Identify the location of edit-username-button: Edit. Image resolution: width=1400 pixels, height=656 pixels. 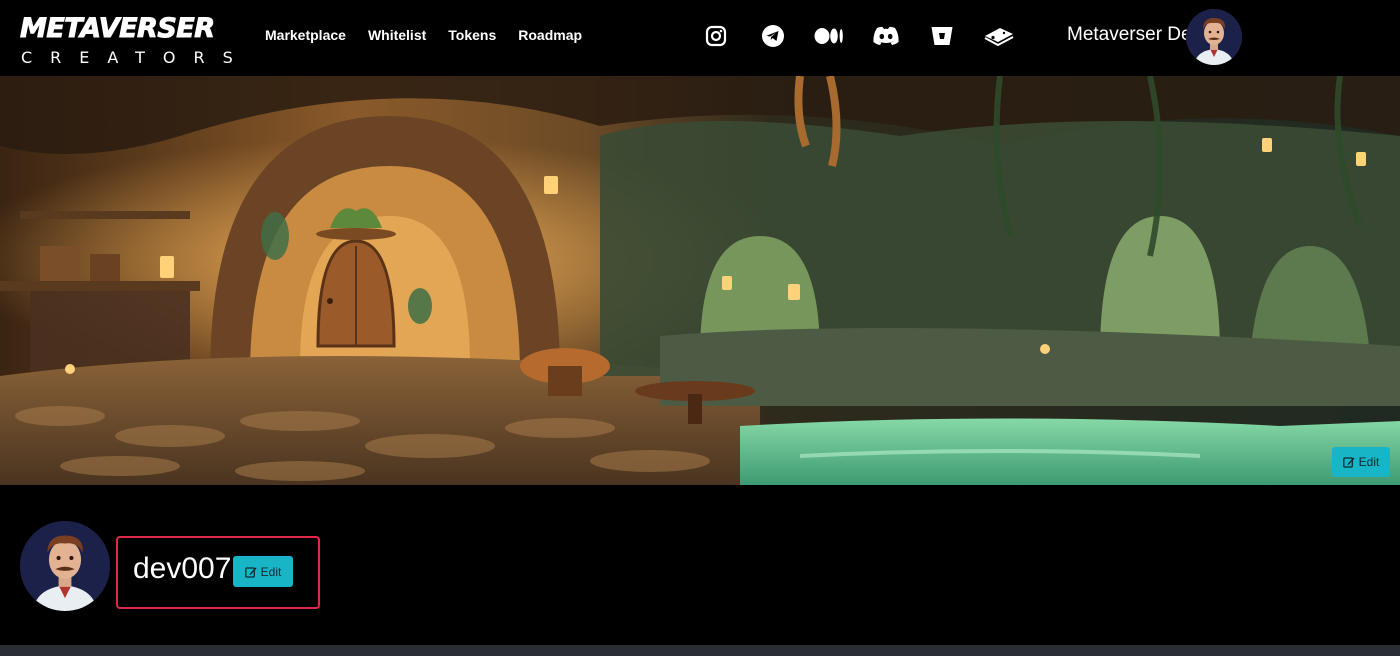
(263, 571).